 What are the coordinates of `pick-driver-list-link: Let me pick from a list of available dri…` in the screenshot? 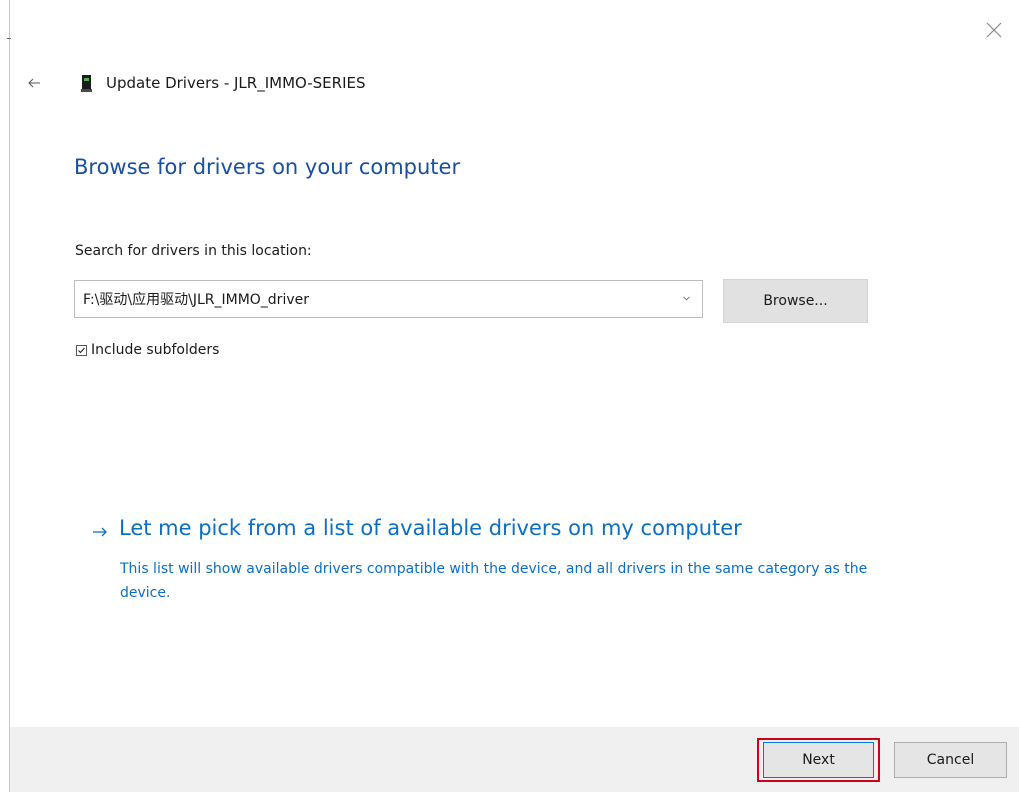 It's located at (430, 528).